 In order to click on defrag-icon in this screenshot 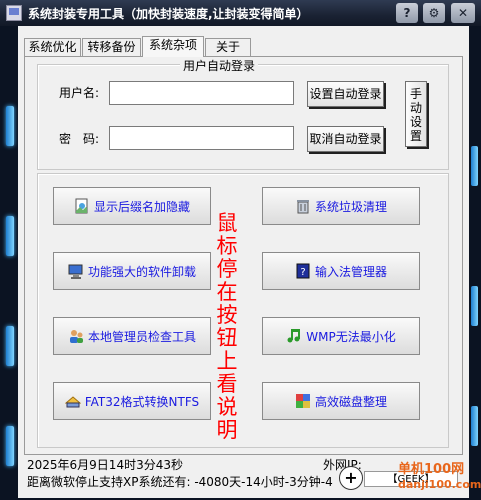, I will do `click(303, 401)`.